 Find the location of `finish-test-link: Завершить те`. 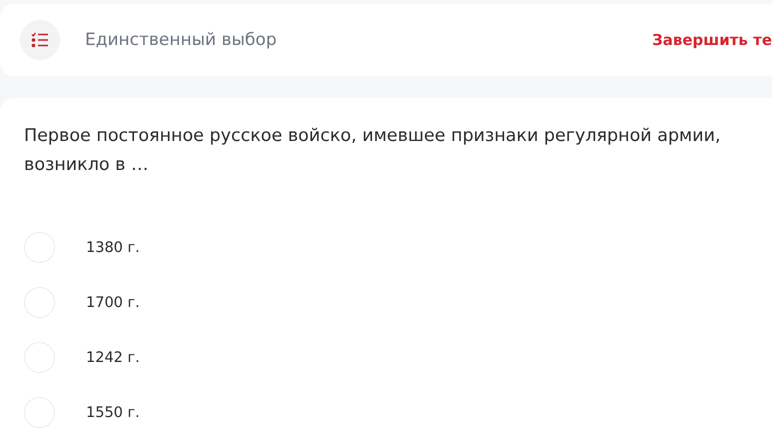

finish-test-link: Завершить те is located at coordinates (712, 40).